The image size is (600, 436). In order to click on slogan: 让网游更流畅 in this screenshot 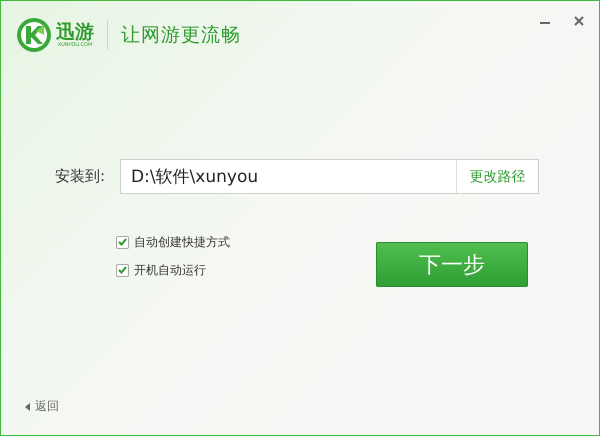, I will do `click(181, 35)`.